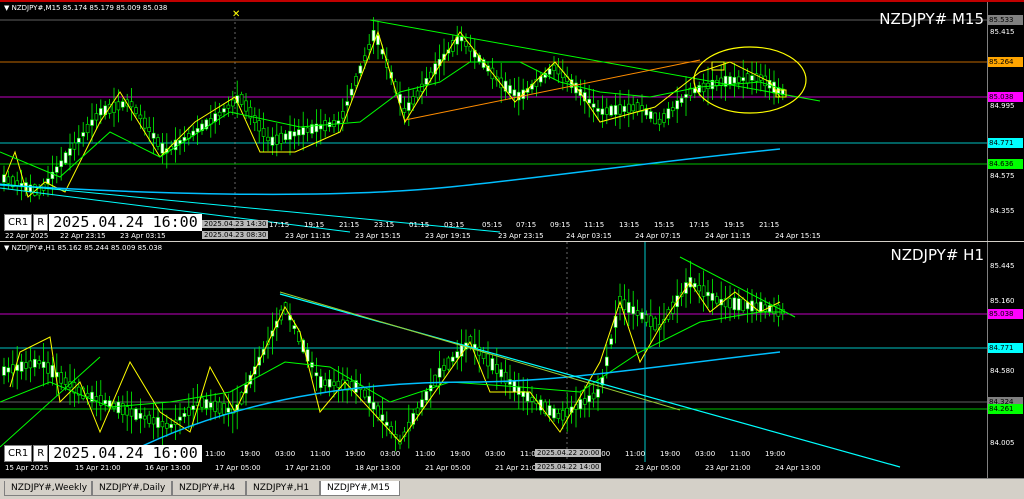 This screenshot has height=499, width=1024. What do you see at coordinates (143, 236) in the screenshot?
I see `m15-x-tick-label: 23 Apr 03:15` at bounding box center [143, 236].